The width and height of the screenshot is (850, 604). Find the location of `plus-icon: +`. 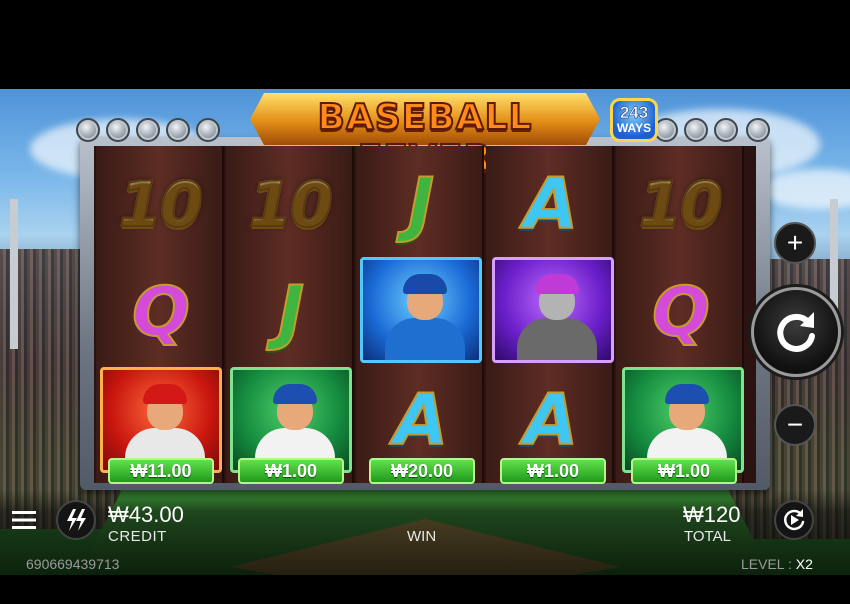

plus-icon: + is located at coordinates (795, 242).